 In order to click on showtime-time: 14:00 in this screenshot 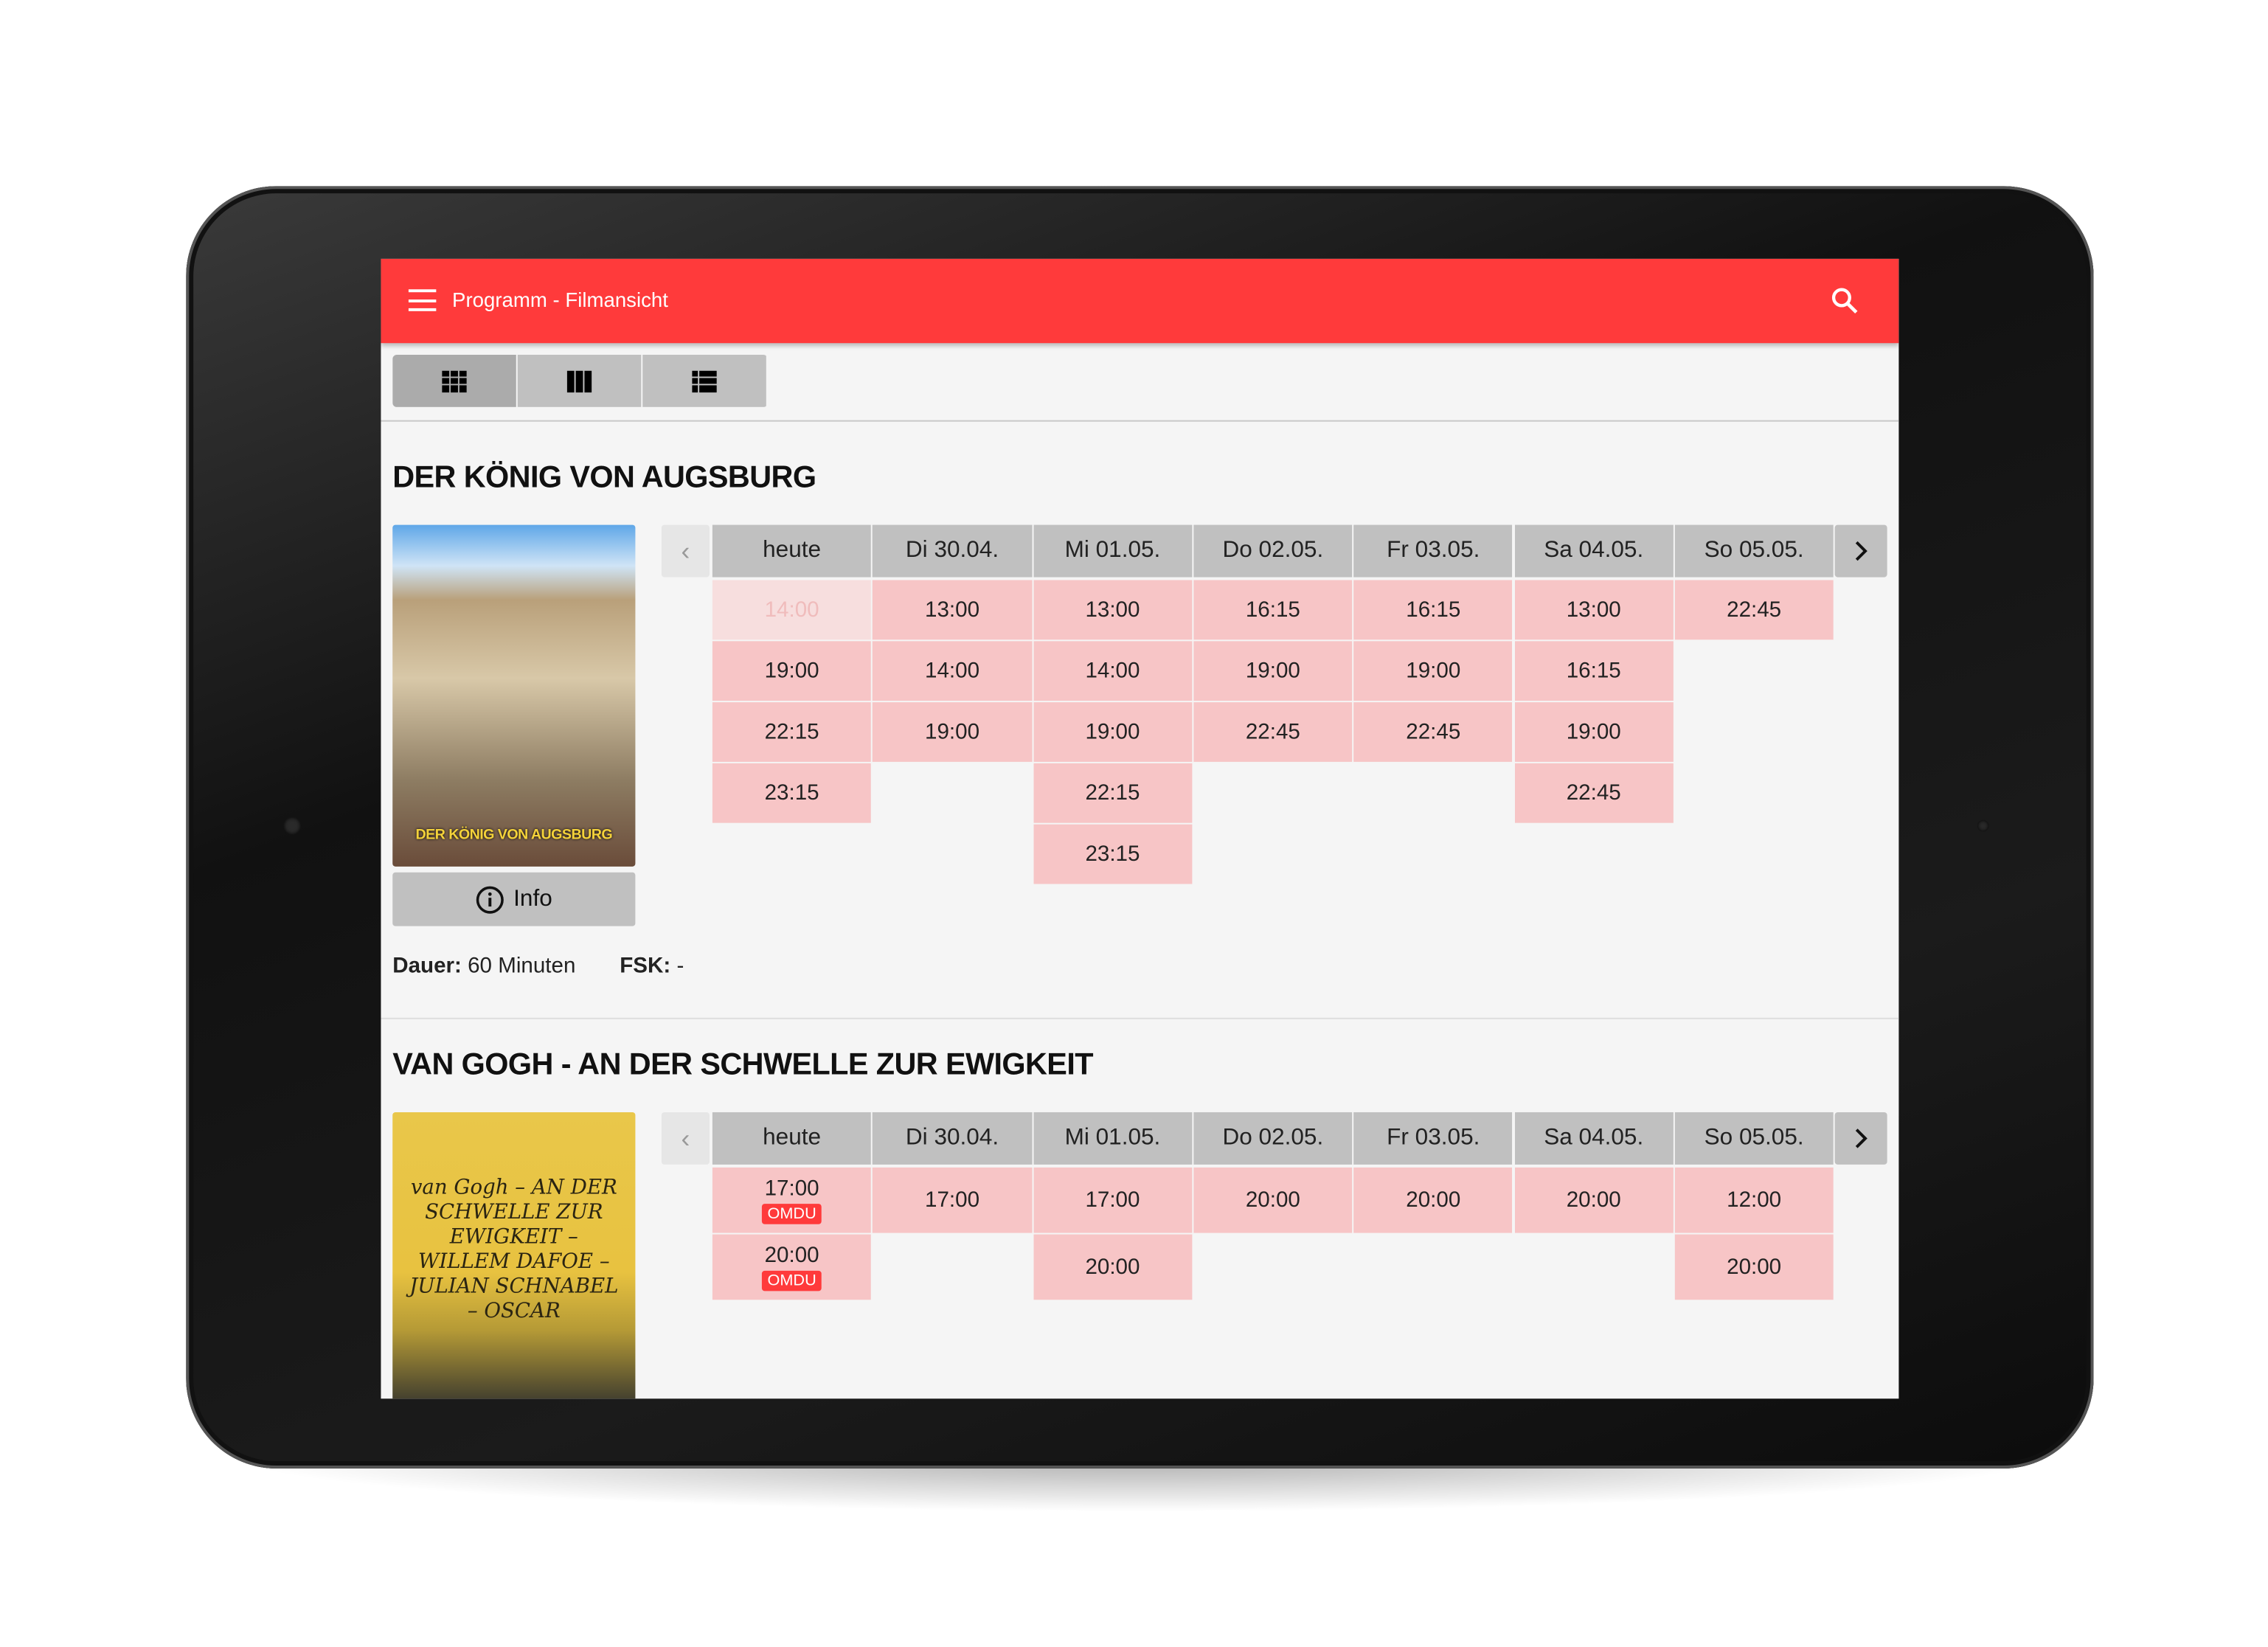, I will do `click(1112, 671)`.